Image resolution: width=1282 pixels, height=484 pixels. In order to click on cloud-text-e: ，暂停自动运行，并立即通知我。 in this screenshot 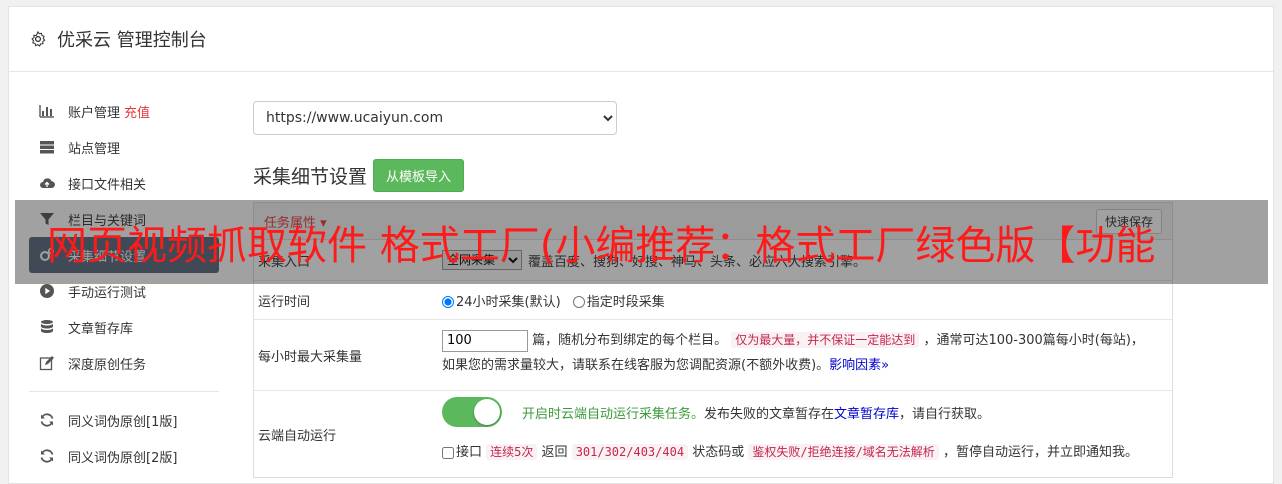, I will do `click(1040, 452)`.